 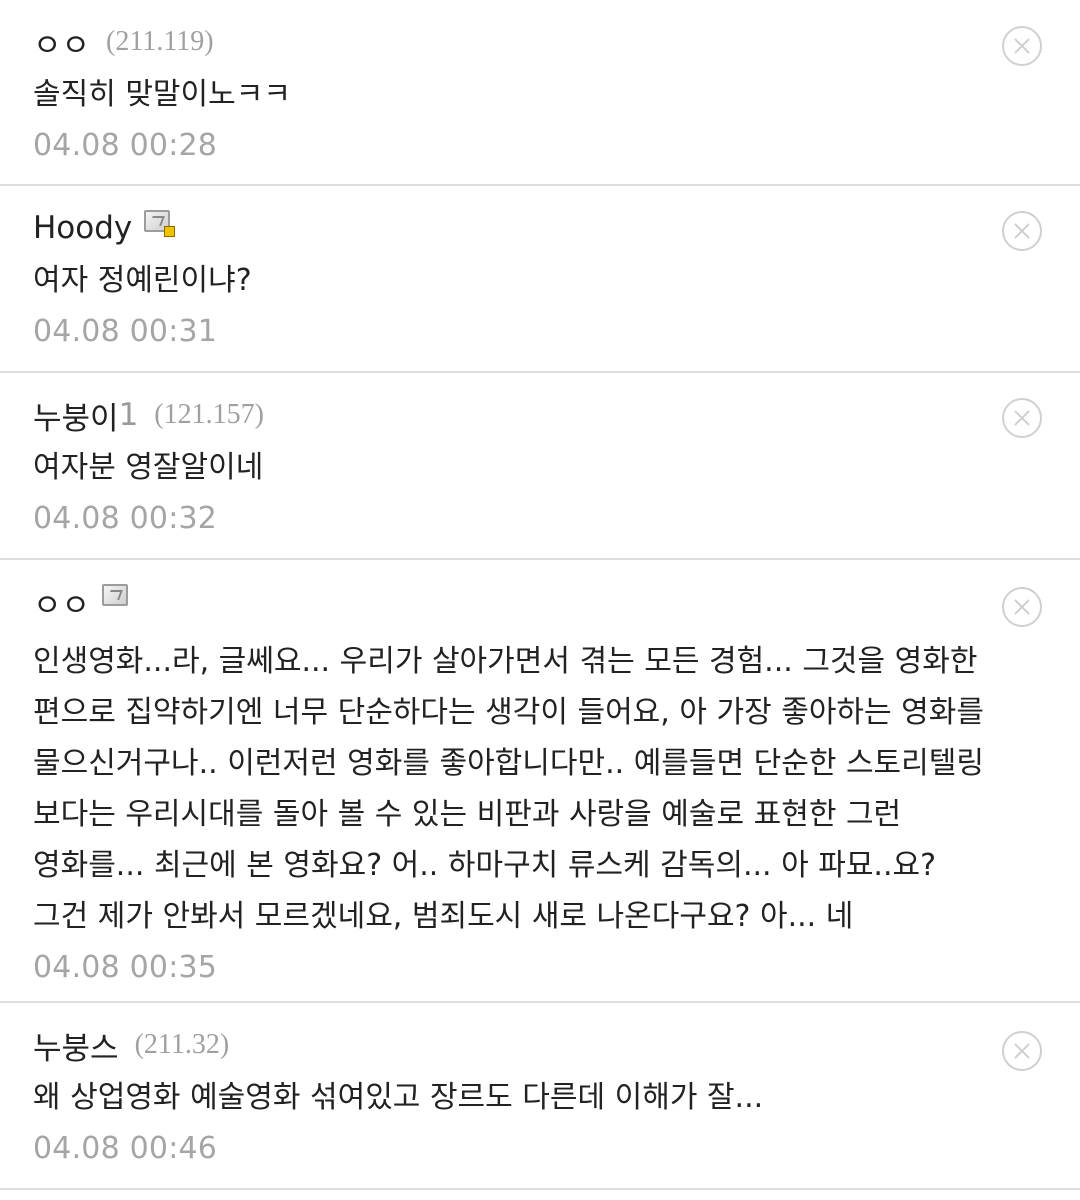 I want to click on comment-text: 여자 정예린이냐?, so click(x=142, y=280).